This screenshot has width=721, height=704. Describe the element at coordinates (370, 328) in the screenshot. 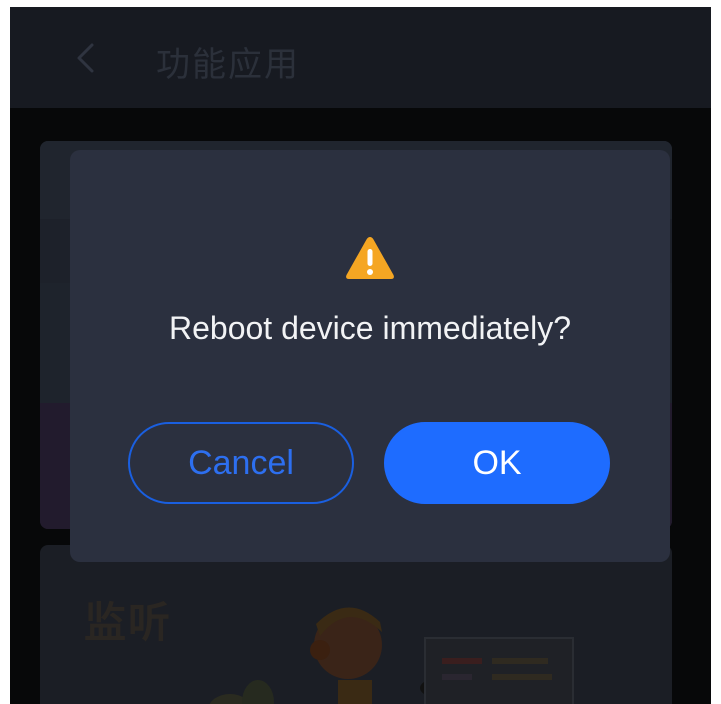

I see `dialog-message: Reboot device immediately?` at that location.